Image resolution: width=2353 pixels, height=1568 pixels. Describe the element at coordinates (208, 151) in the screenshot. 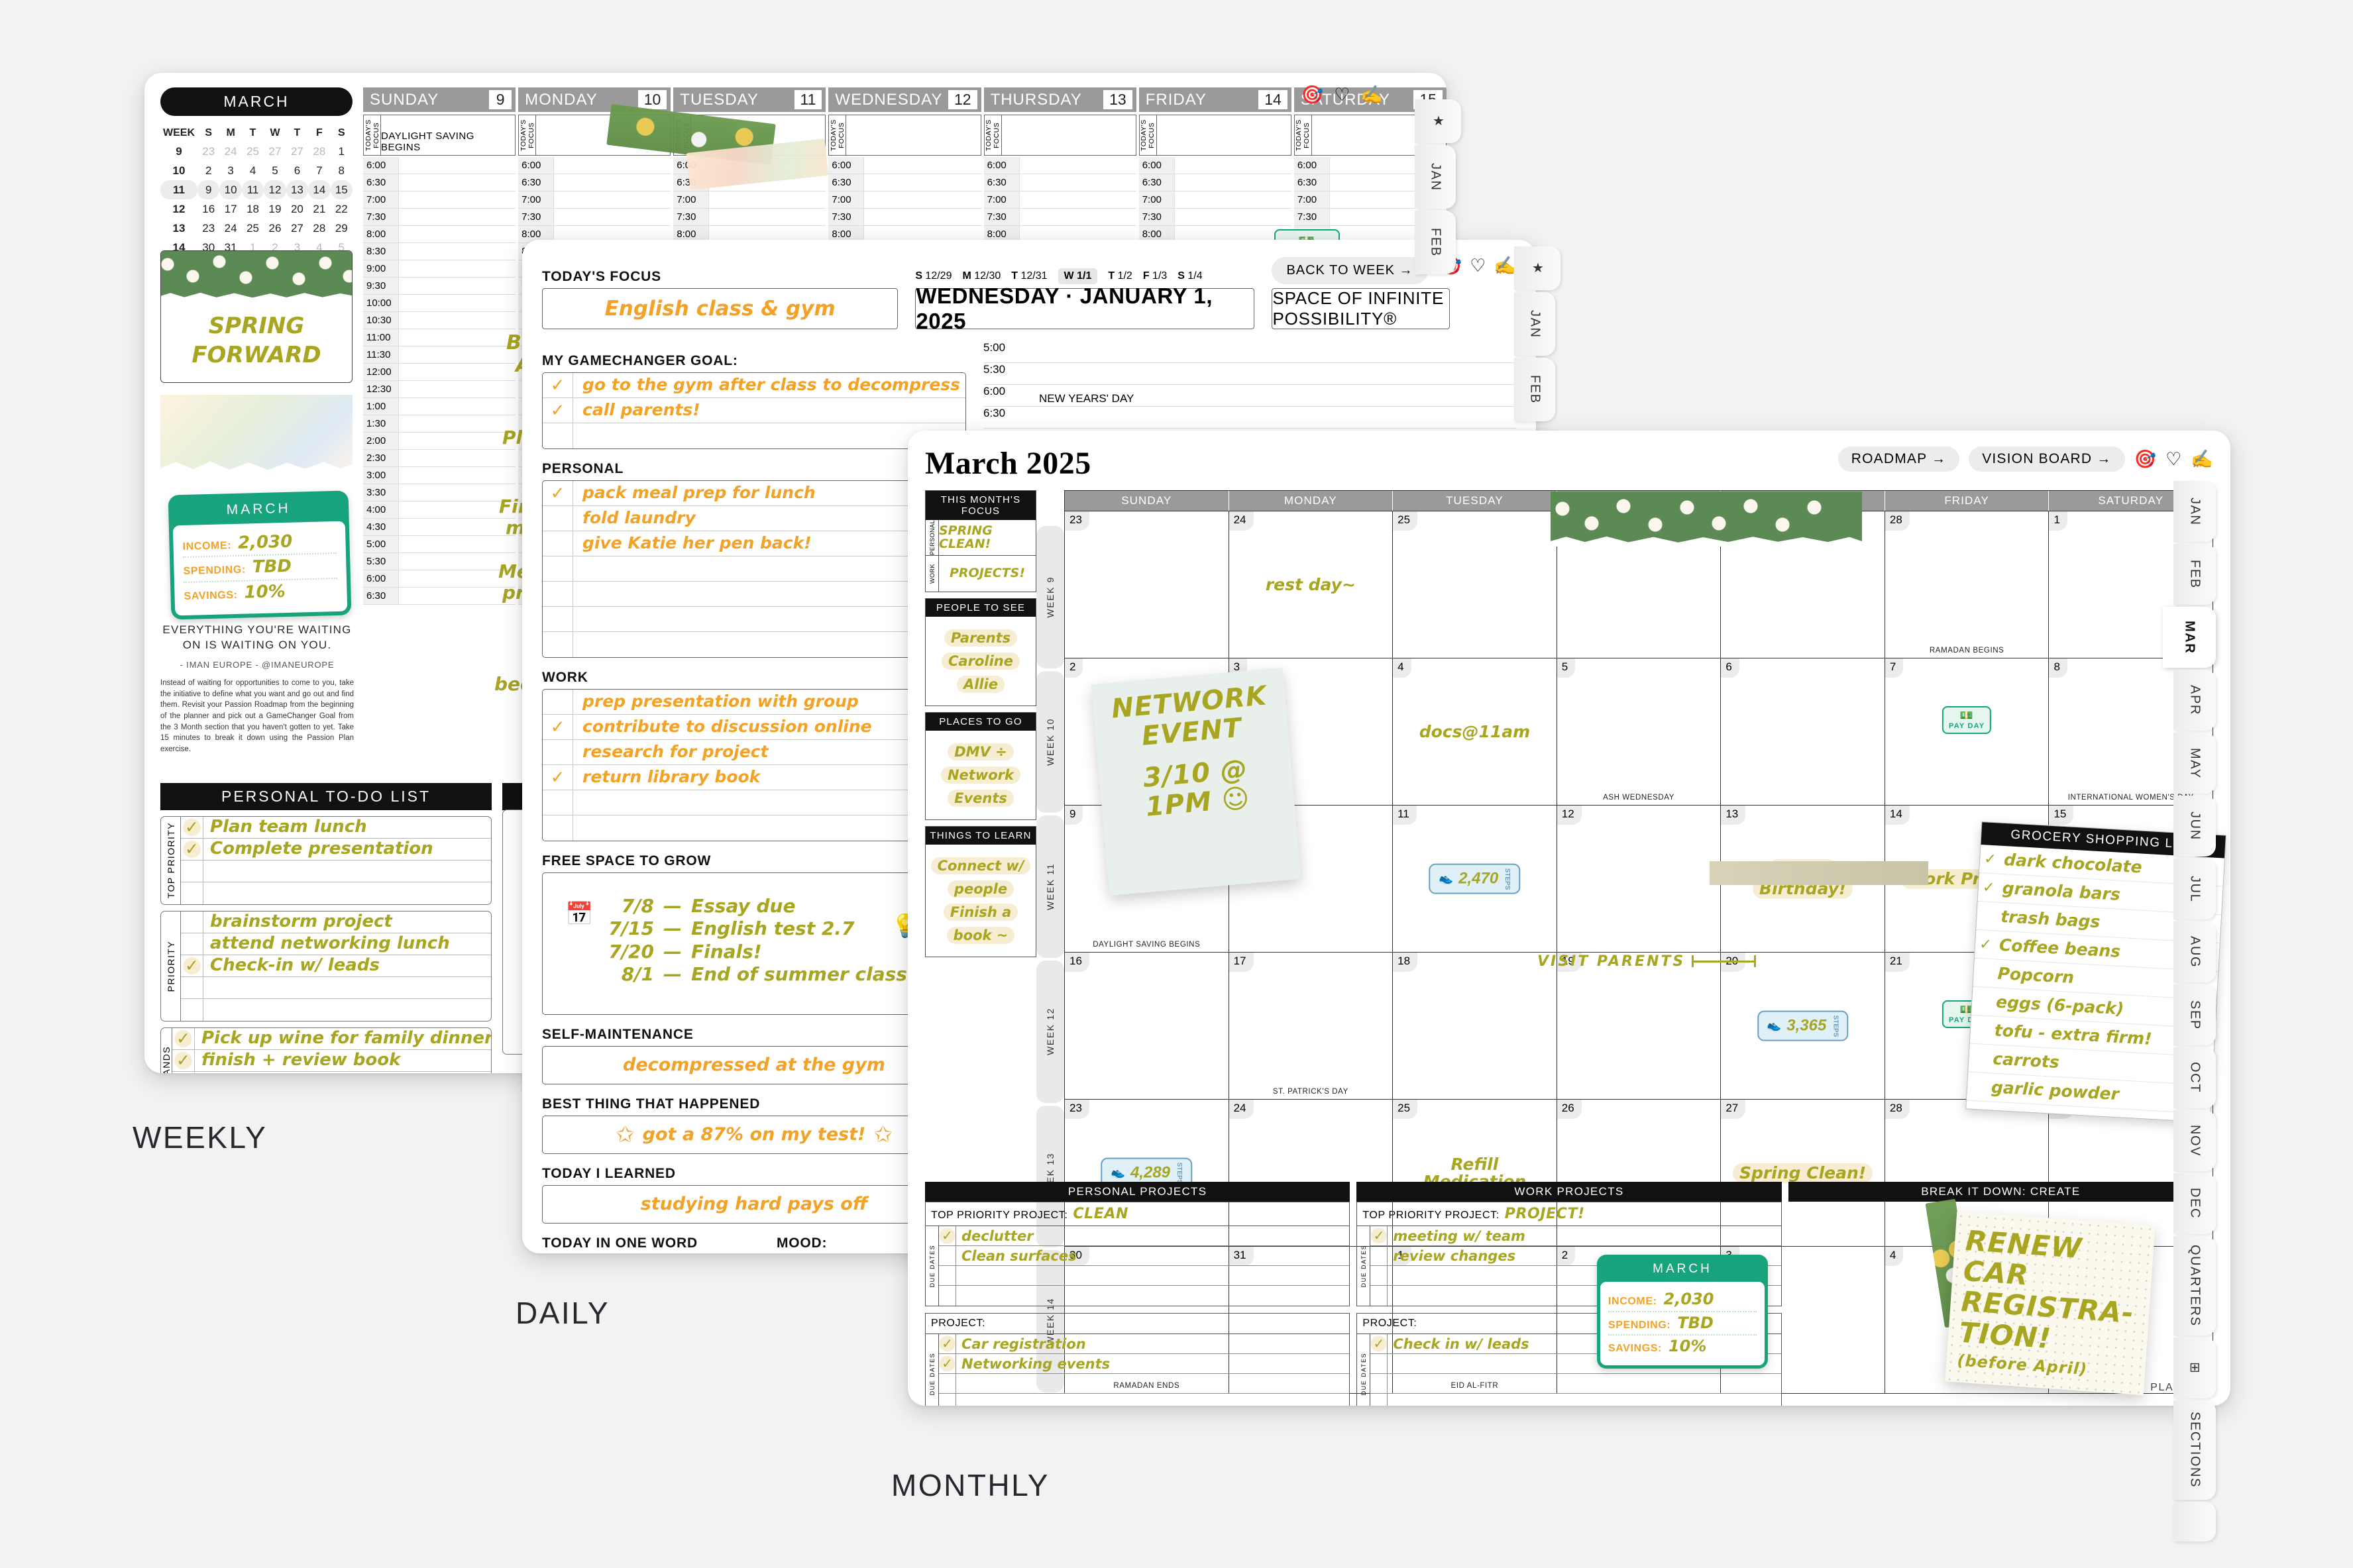

I see `mini-day-cell: 23` at that location.